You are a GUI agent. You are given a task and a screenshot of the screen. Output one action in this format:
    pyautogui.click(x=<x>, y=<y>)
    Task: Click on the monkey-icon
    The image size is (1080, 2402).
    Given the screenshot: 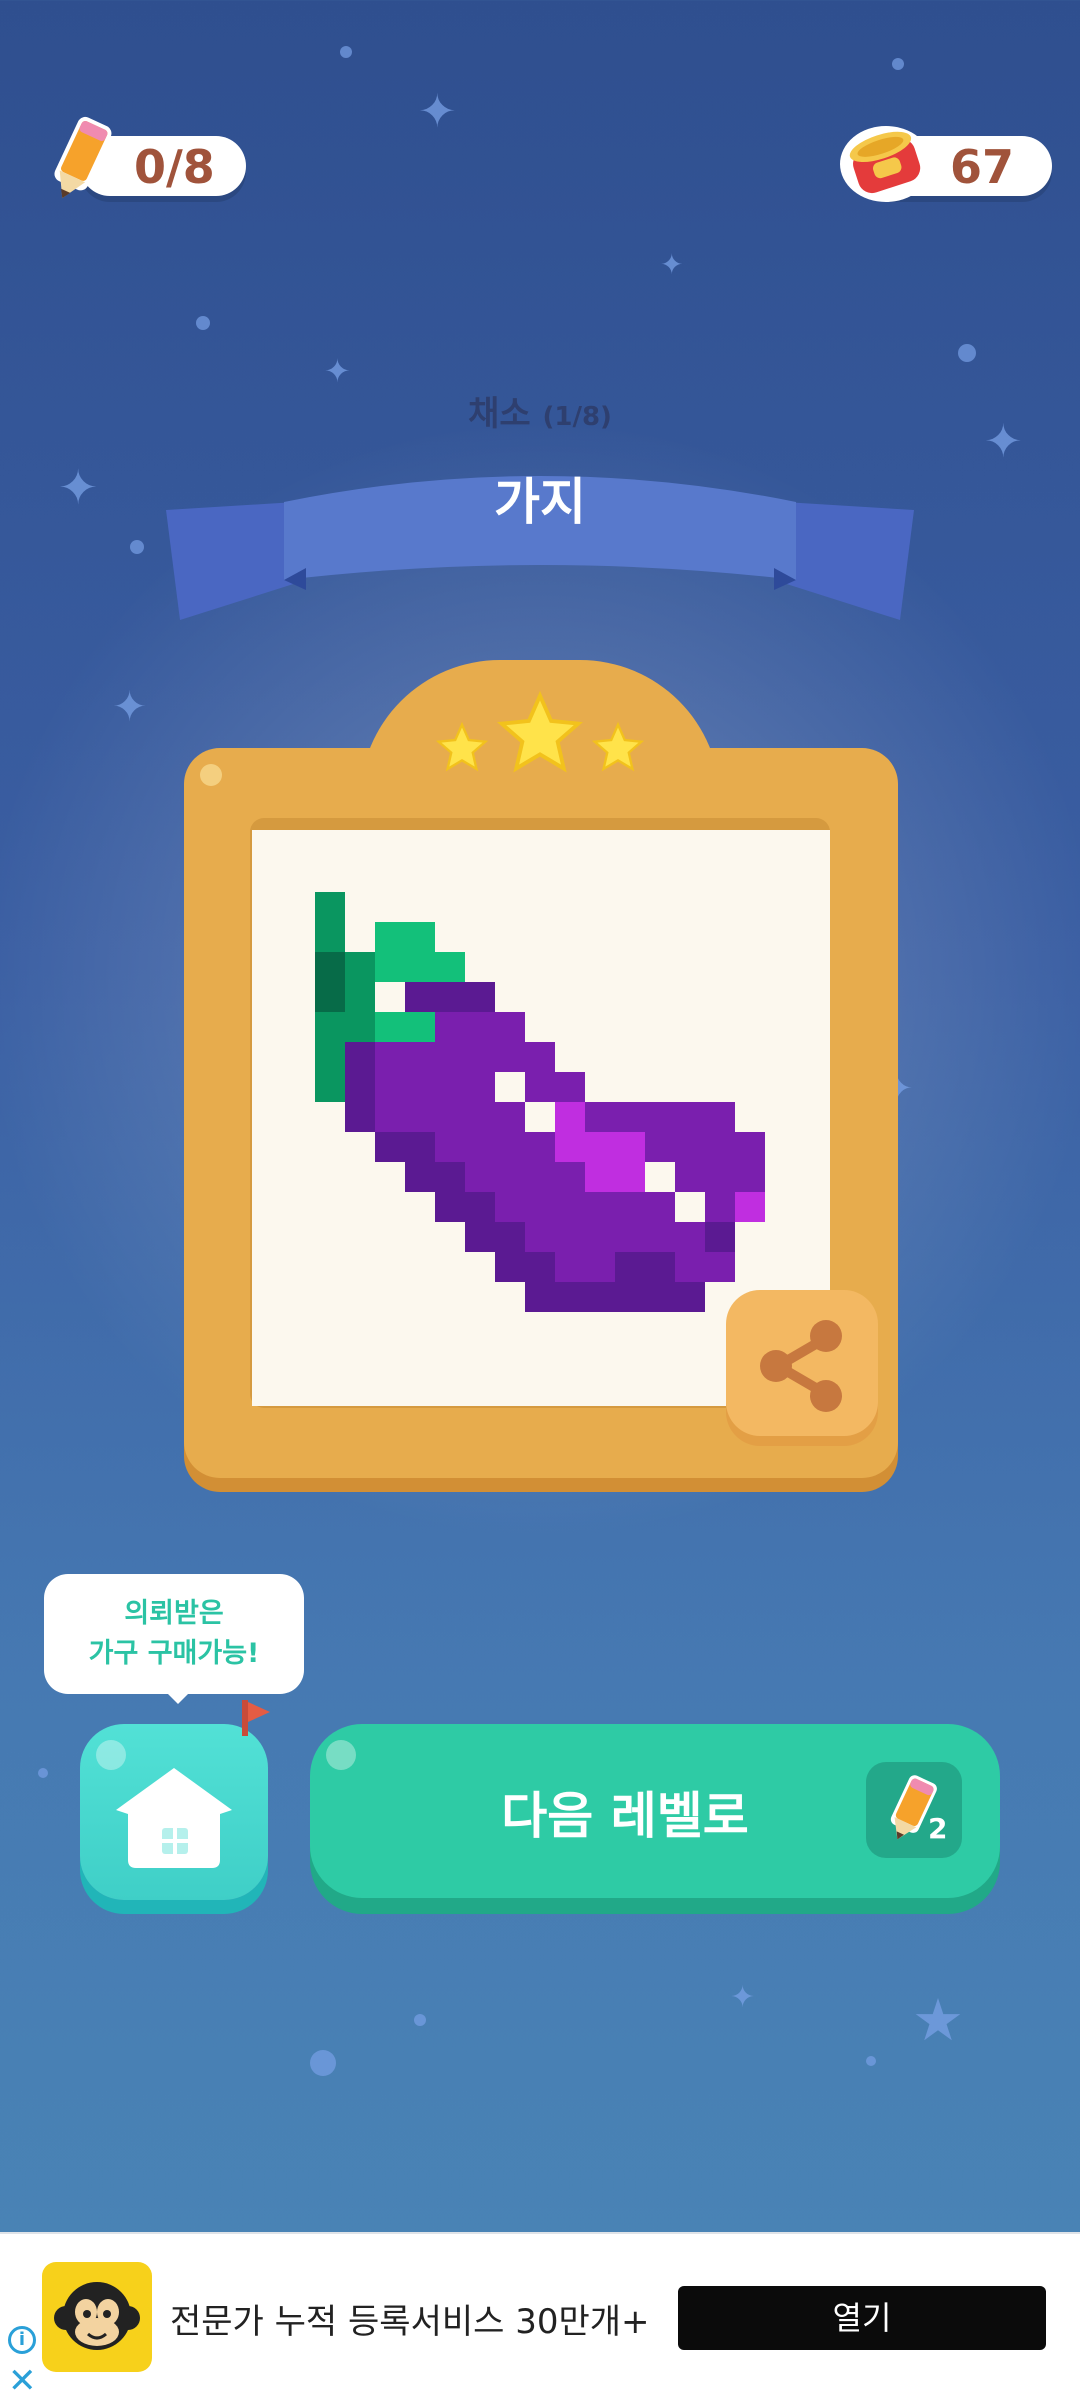 What is the action you would take?
    pyautogui.click(x=97, y=2316)
    